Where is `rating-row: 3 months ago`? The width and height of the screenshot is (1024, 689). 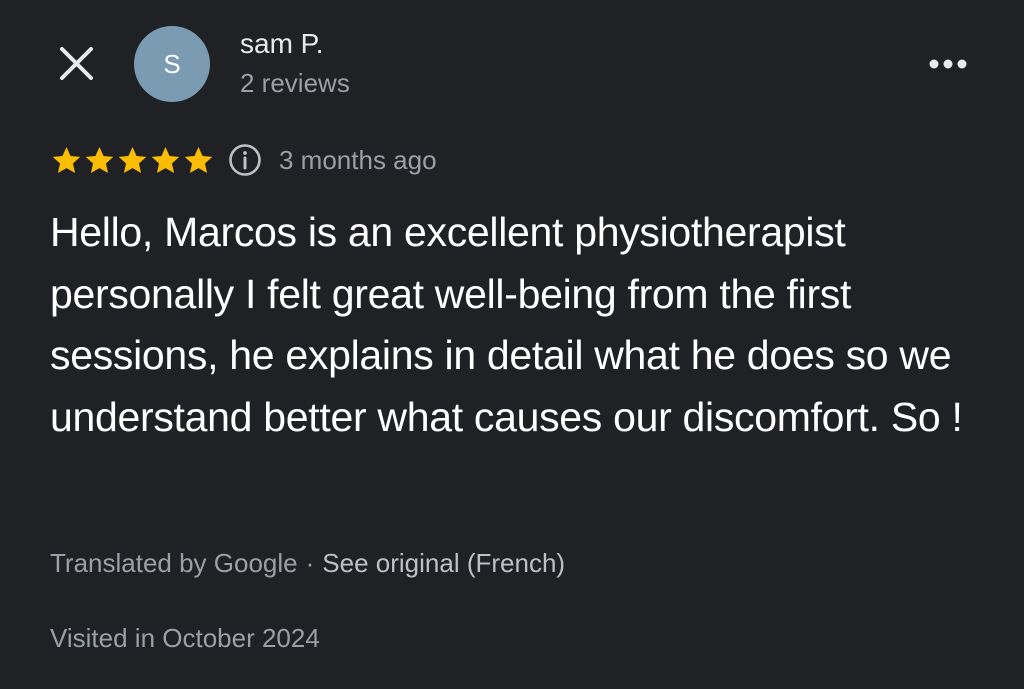 rating-row: 3 months ago is located at coordinates (243, 160).